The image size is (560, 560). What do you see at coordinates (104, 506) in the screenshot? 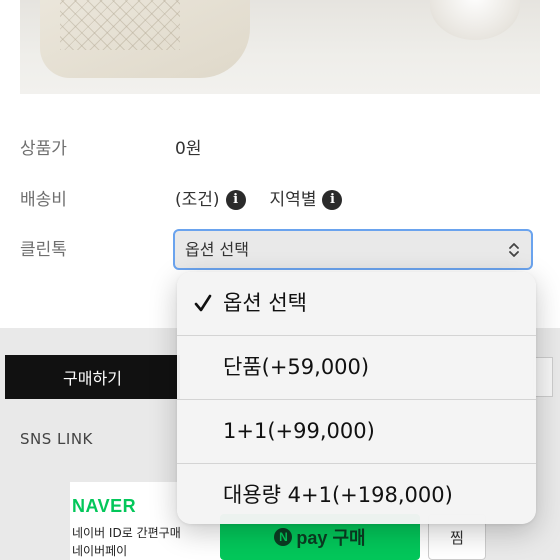
I see `naver-logo: NAVER` at bounding box center [104, 506].